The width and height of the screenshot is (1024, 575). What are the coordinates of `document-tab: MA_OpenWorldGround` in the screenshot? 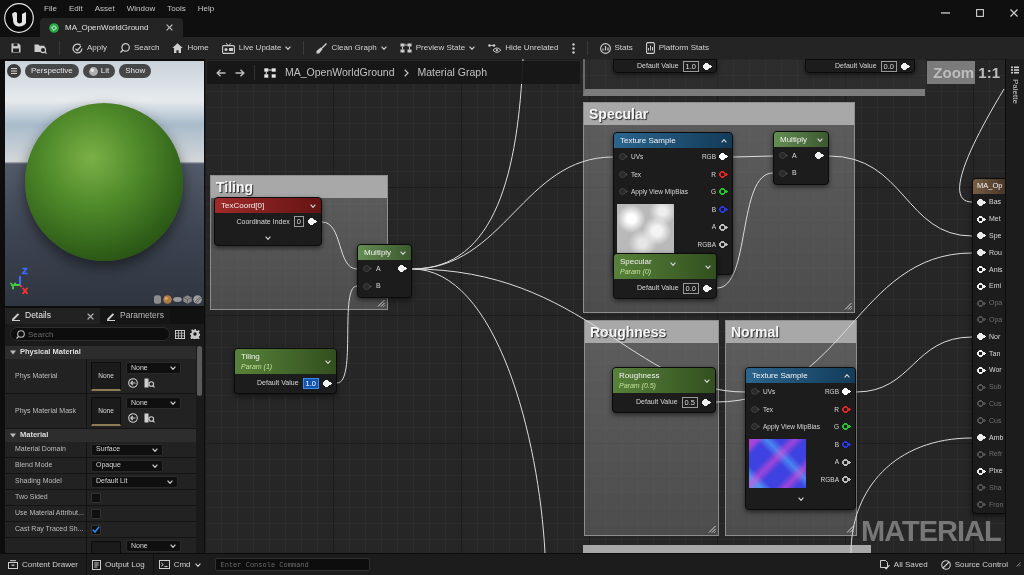 It's located at (112, 27).